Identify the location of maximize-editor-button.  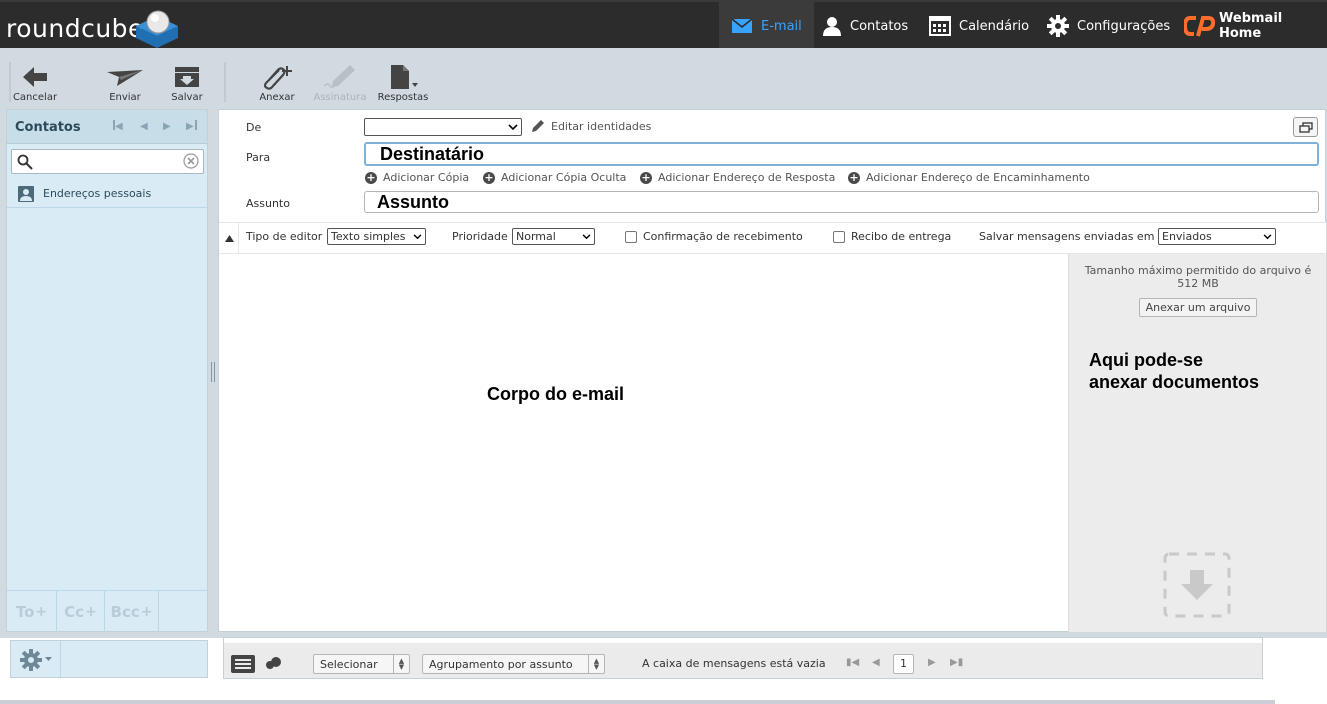
(1305, 127).